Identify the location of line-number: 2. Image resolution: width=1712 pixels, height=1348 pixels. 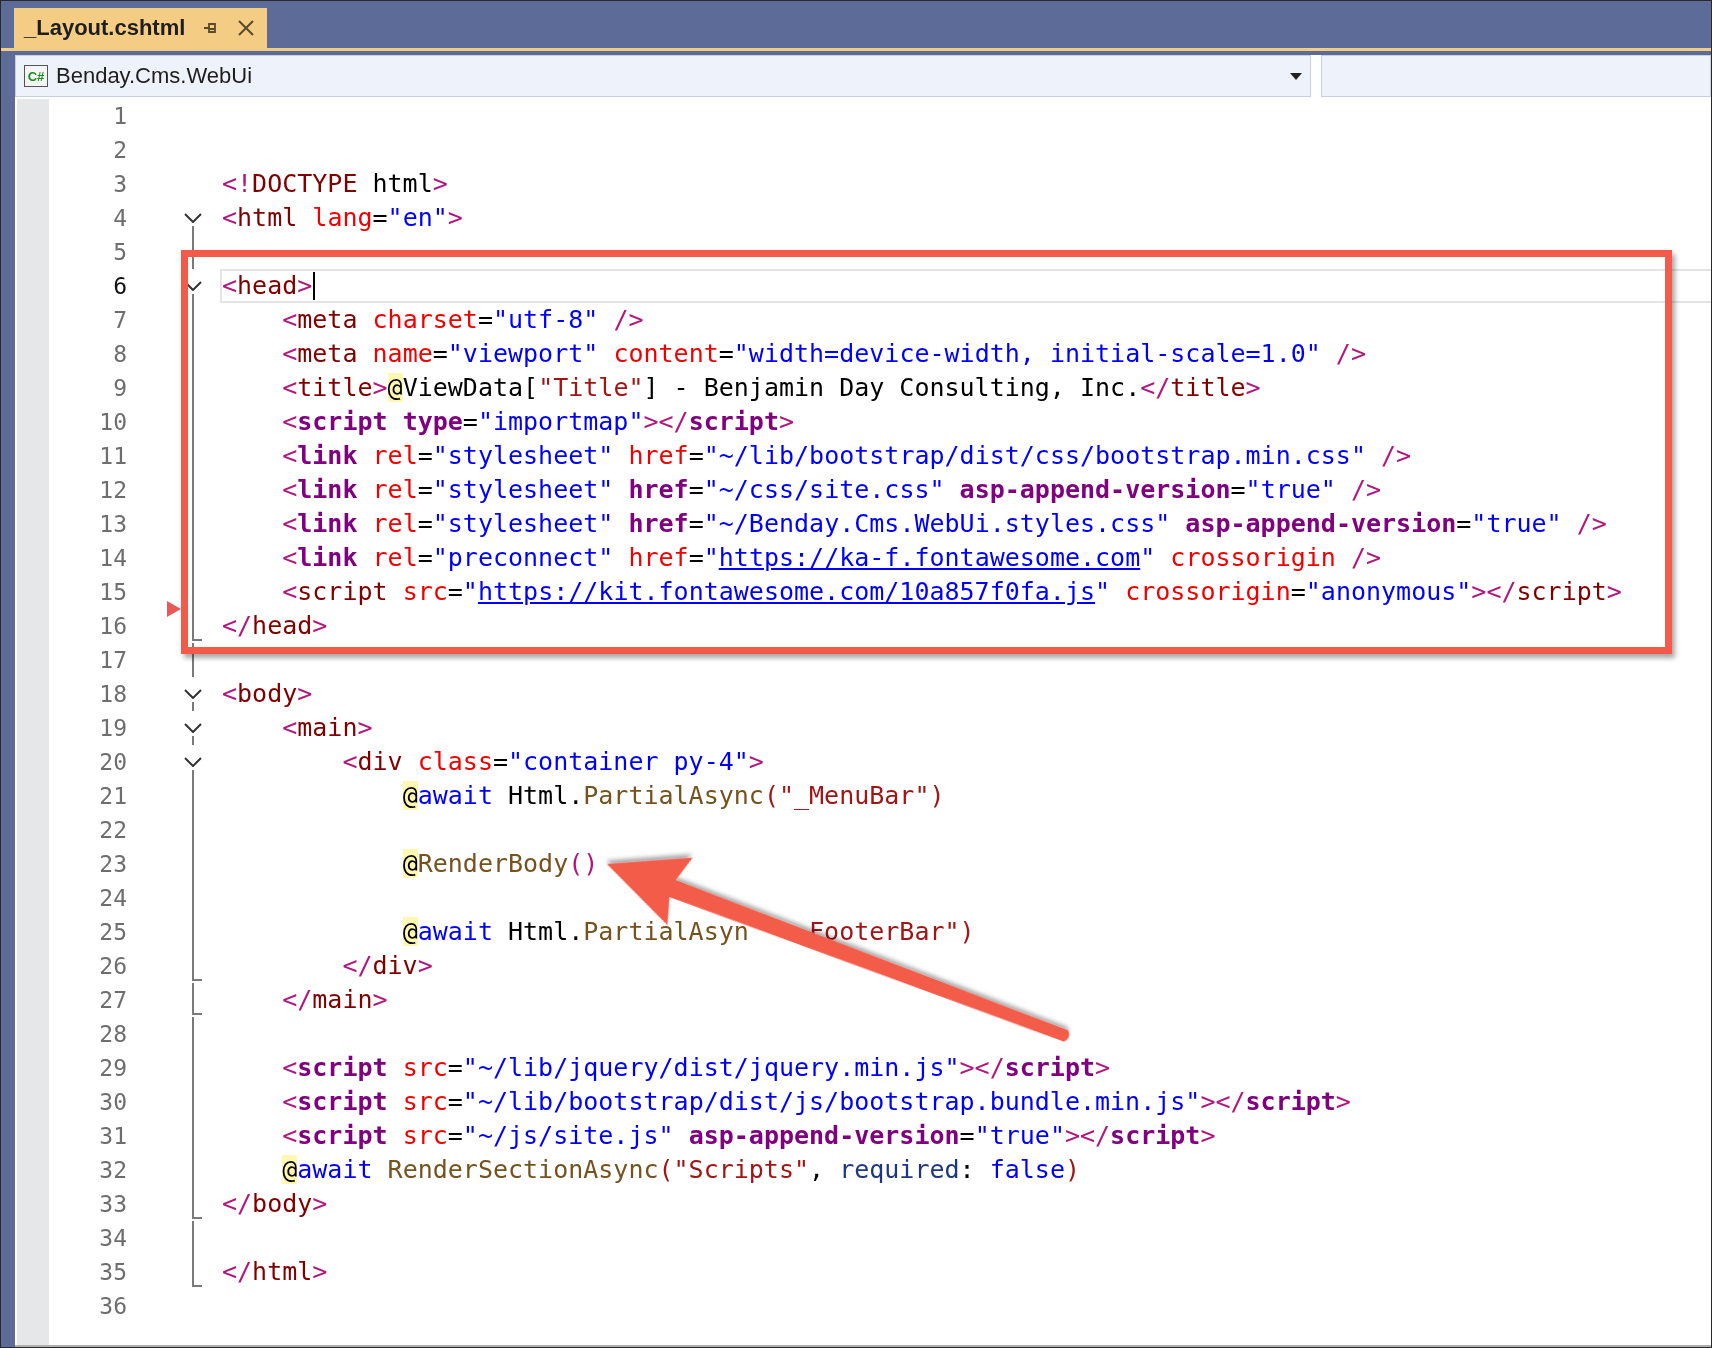
(119, 150).